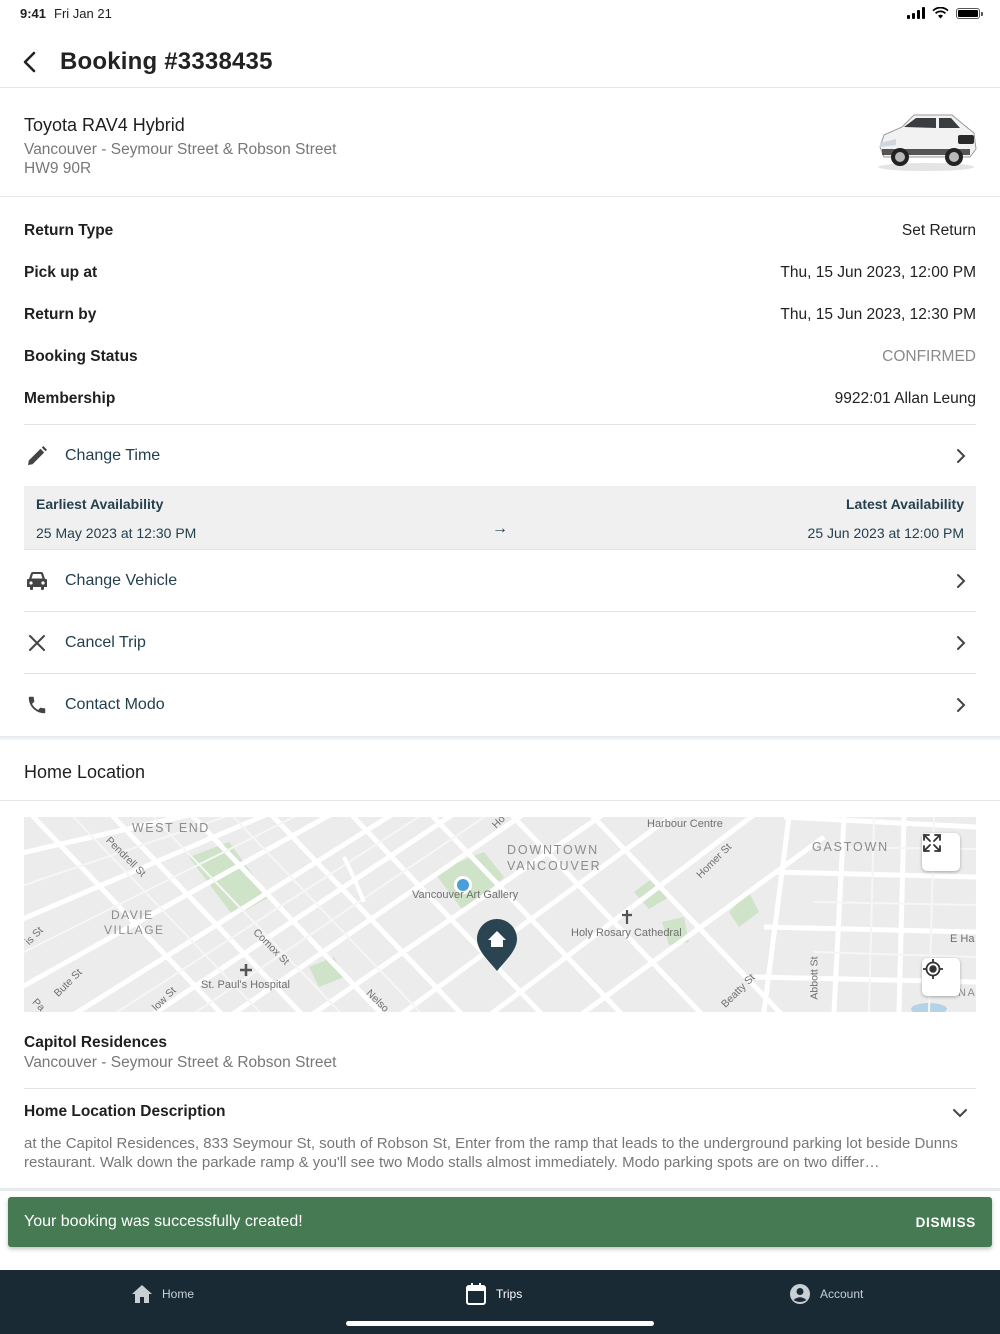  What do you see at coordinates (134, 930) in the screenshot?
I see `map-label-village: VILLAGE` at bounding box center [134, 930].